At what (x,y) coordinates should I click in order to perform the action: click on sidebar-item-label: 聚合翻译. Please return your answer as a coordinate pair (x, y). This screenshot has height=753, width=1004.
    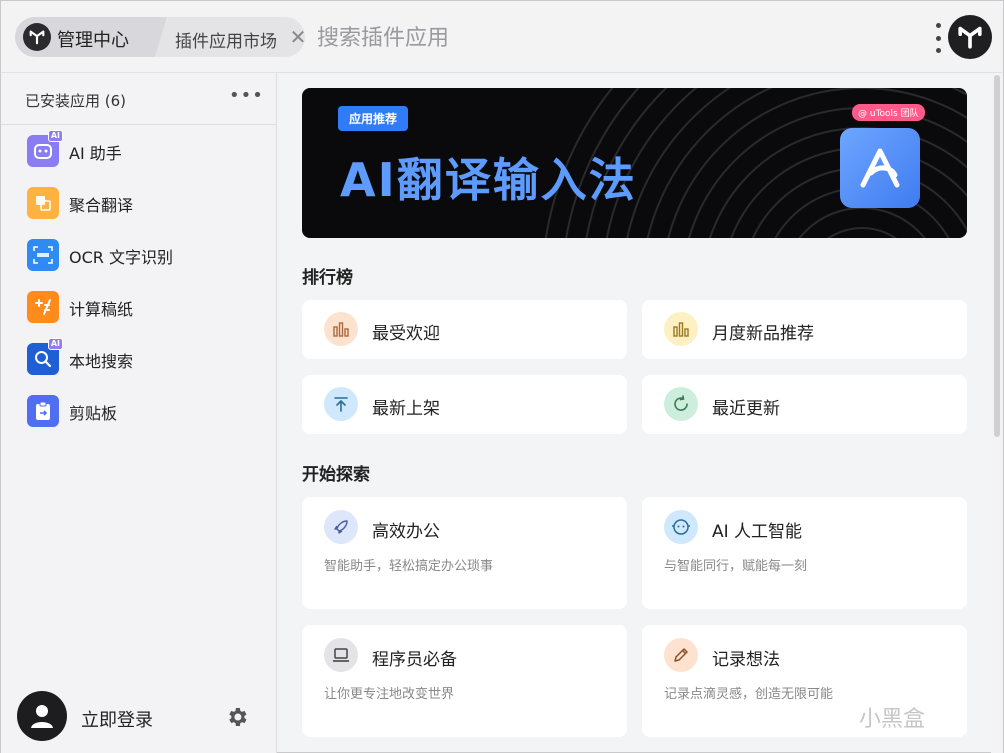
    Looking at the image, I should click on (101, 205).